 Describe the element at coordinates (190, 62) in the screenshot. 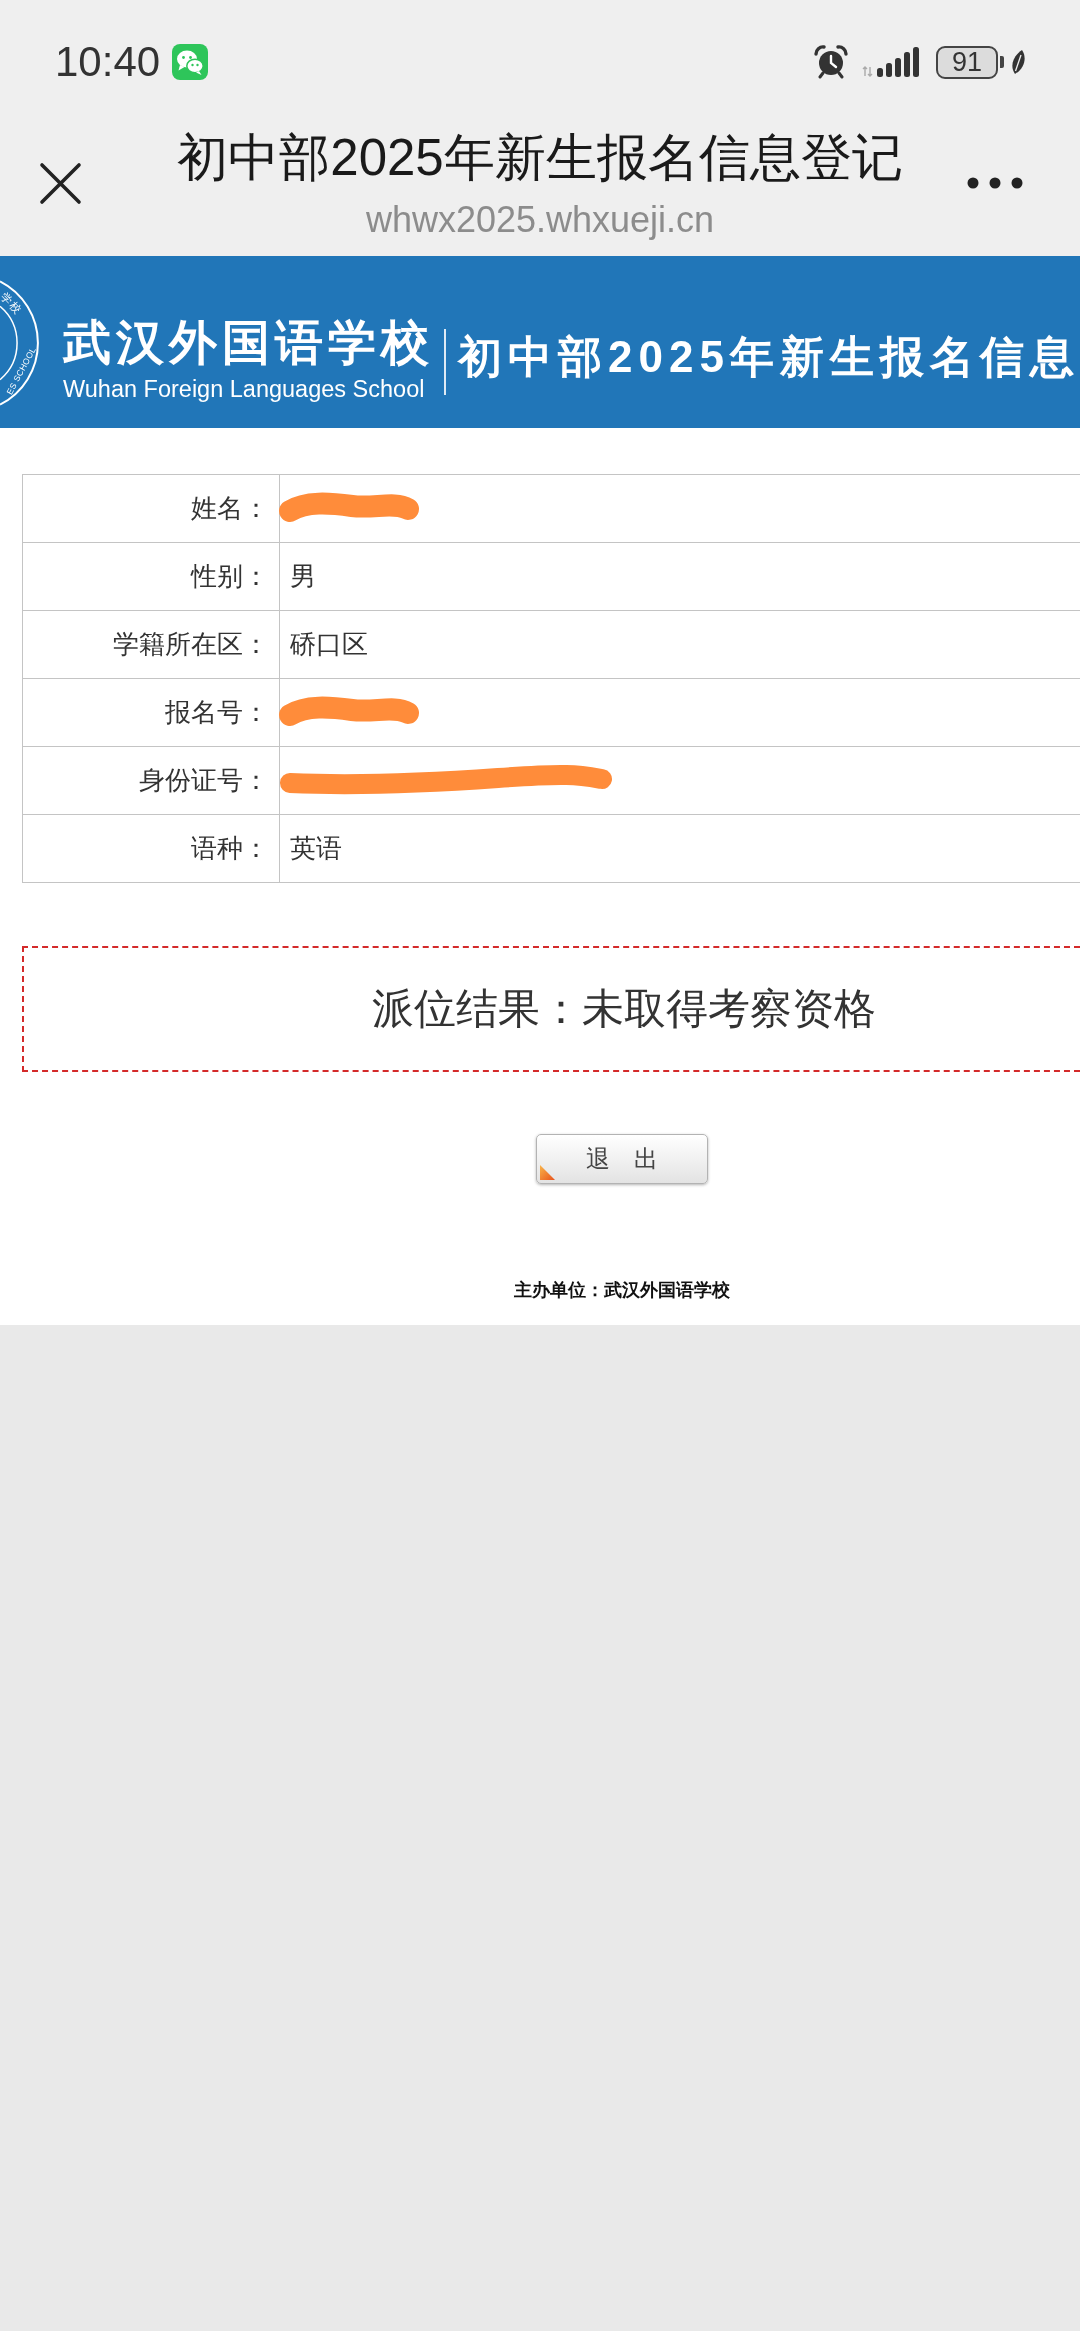

I see `chat-bubbles-icon` at that location.